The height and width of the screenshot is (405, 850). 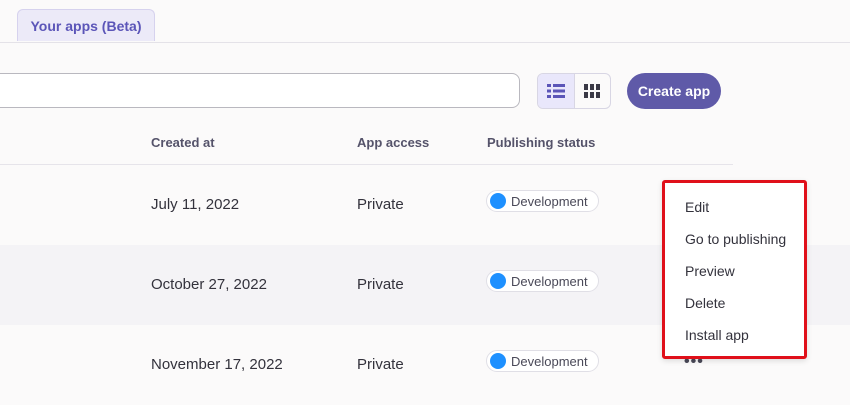 What do you see at coordinates (697, 207) in the screenshot?
I see `menu-item-edit: Edit` at bounding box center [697, 207].